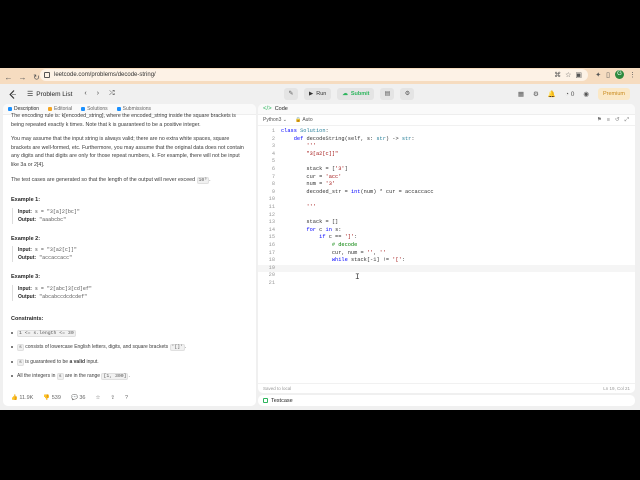 The image size is (640, 480). What do you see at coordinates (305, 229) in the screenshot?
I see `code-line: 14 for c in s:` at bounding box center [305, 229].